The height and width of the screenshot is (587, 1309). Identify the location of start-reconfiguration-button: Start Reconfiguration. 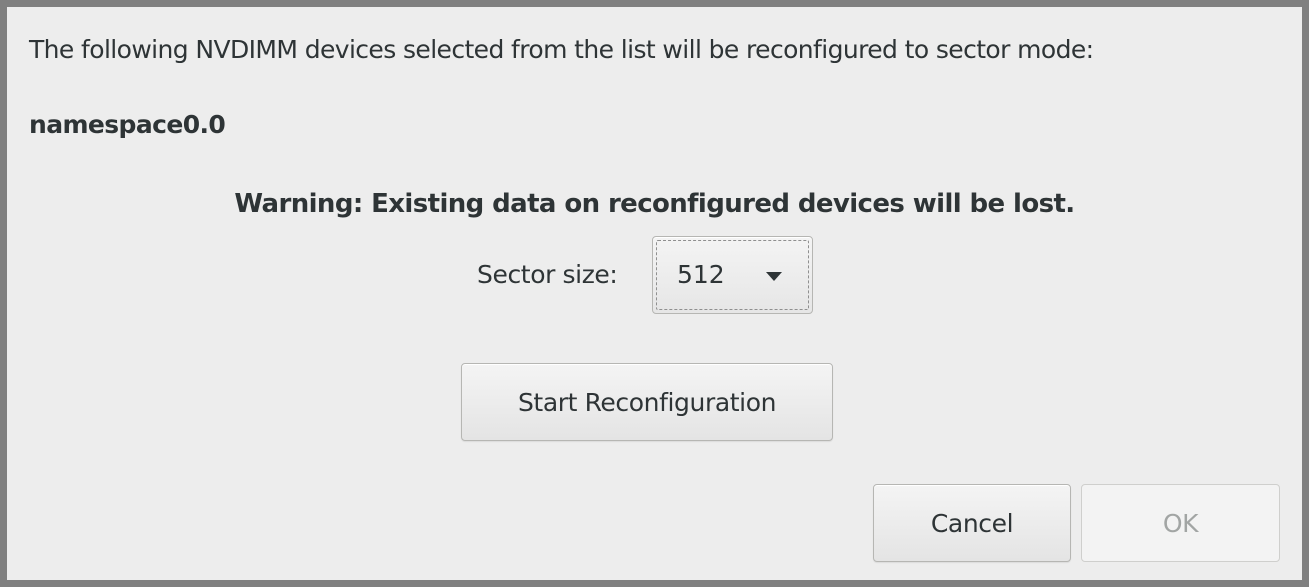
(647, 402).